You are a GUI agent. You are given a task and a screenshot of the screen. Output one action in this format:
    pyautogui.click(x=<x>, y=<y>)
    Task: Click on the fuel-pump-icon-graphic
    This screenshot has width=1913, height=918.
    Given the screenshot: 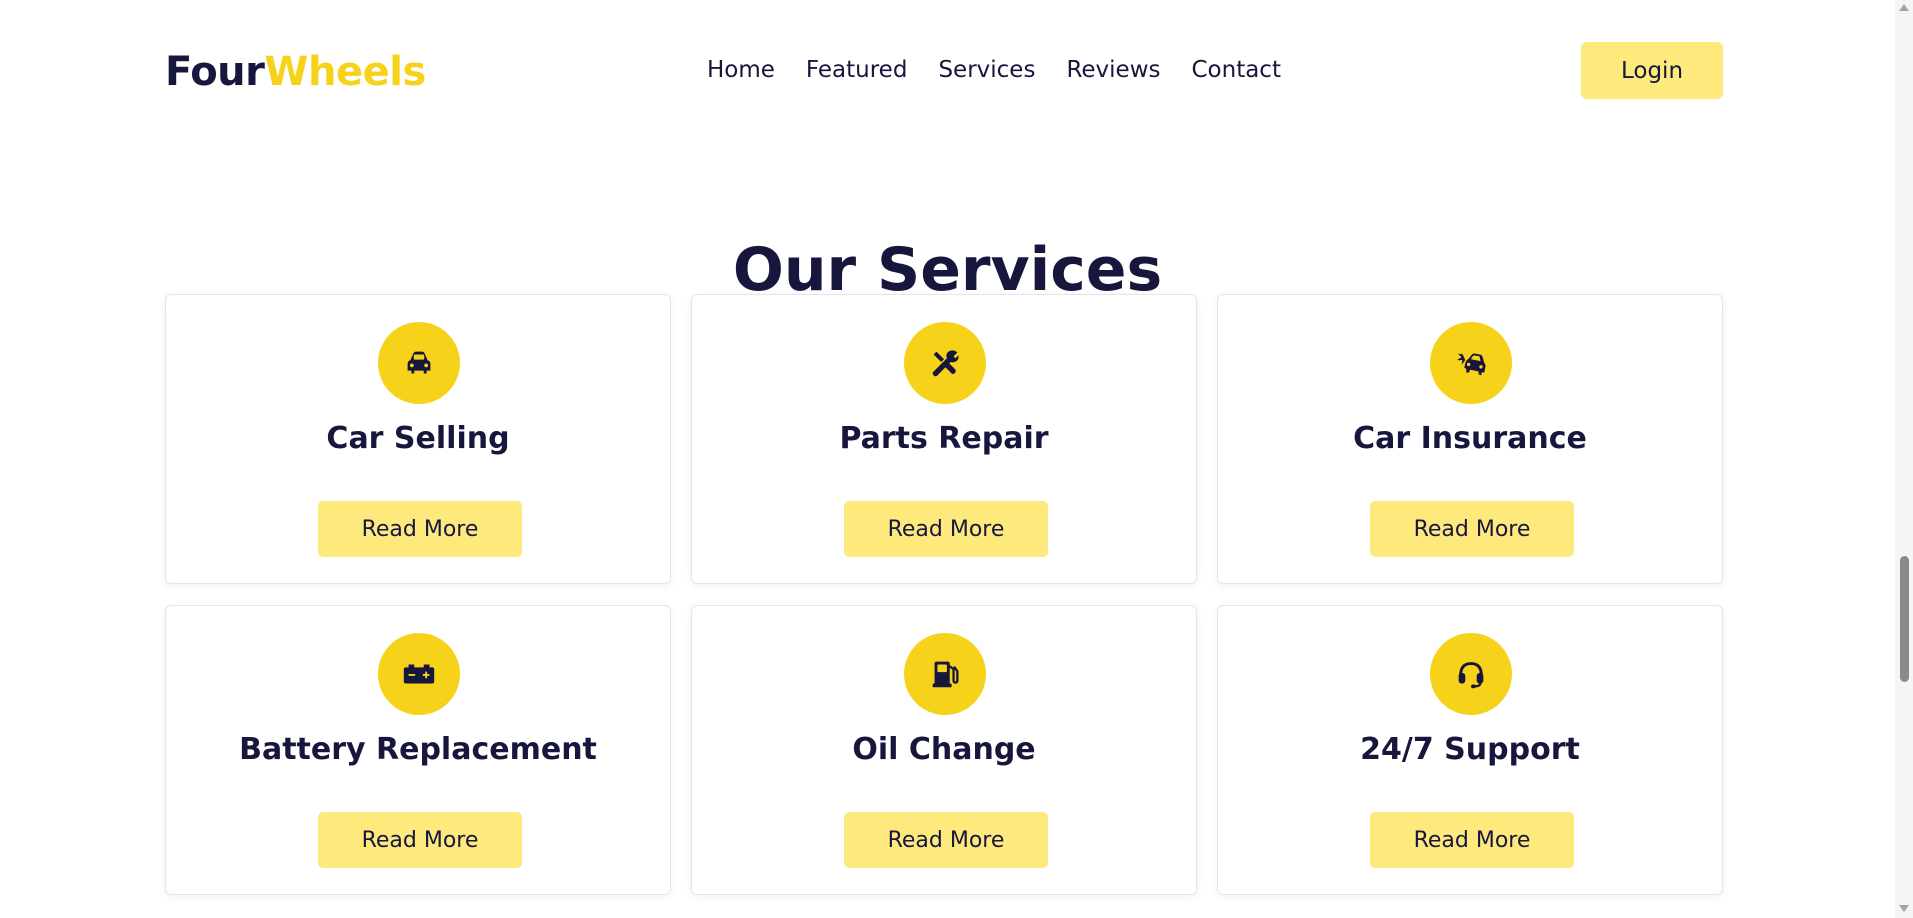 What is the action you would take?
    pyautogui.click(x=945, y=674)
    